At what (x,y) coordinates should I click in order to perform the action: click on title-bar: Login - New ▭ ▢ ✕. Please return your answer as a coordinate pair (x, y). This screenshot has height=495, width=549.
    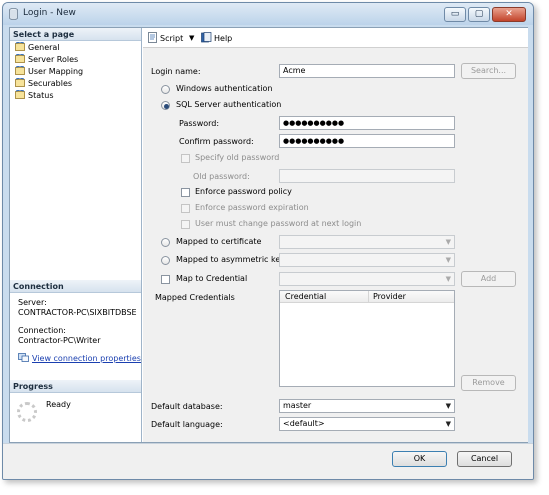
    Looking at the image, I should click on (268, 14).